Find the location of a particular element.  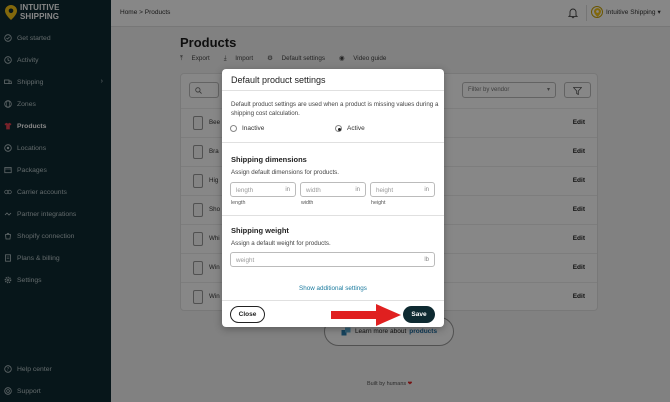

radio-active: Active is located at coordinates (350, 128).